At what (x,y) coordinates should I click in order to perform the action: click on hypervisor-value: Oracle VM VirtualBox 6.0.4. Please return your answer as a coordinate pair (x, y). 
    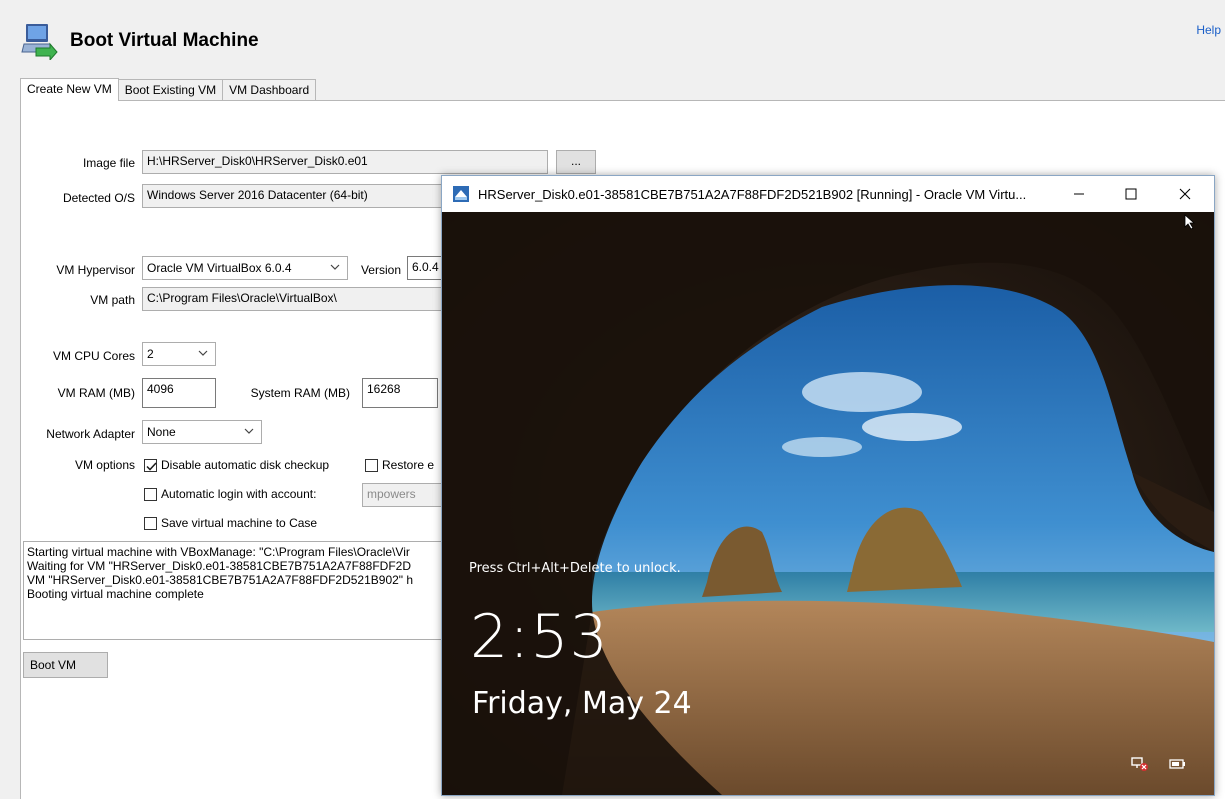
    Looking at the image, I should click on (219, 268).